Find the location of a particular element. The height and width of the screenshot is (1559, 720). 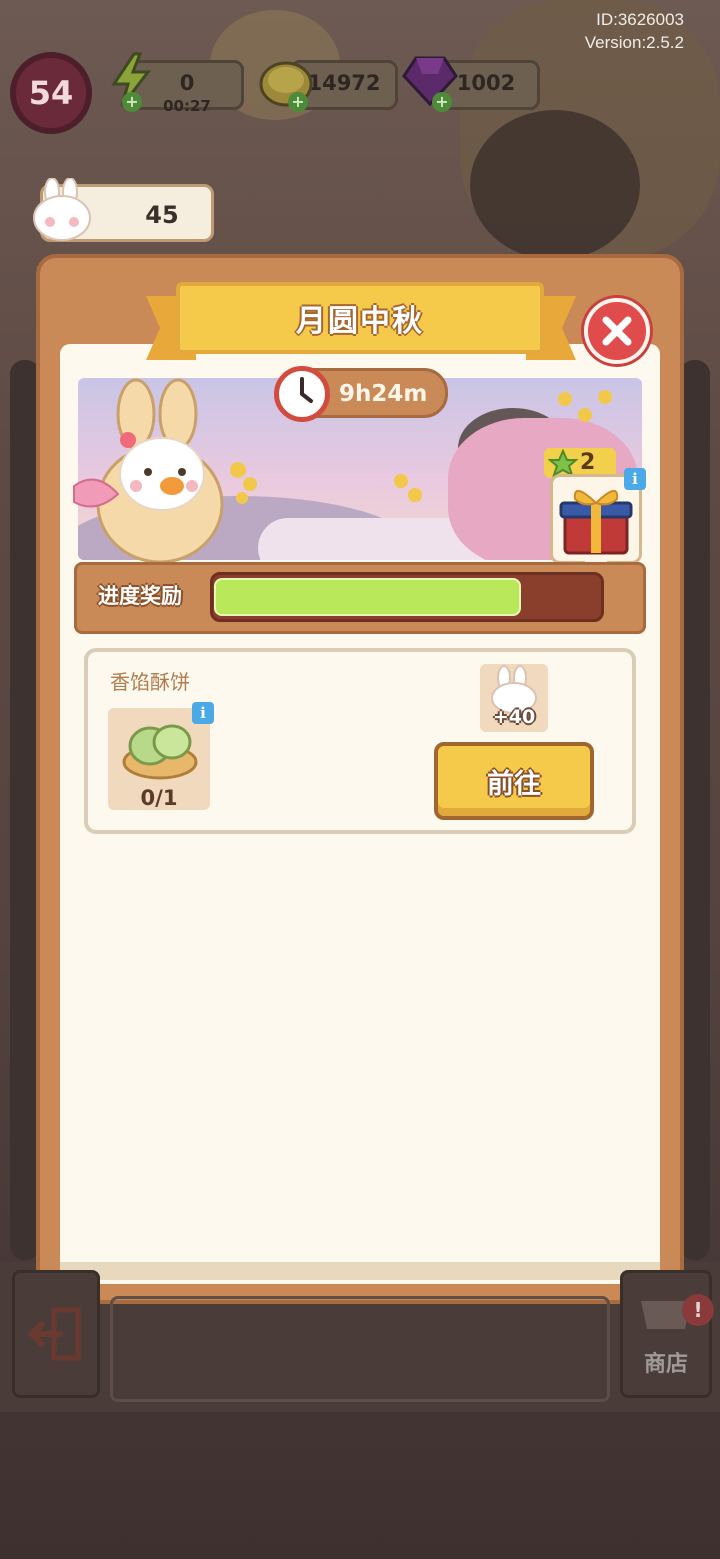

version-label: Version:2.5.2 is located at coordinates (634, 42).